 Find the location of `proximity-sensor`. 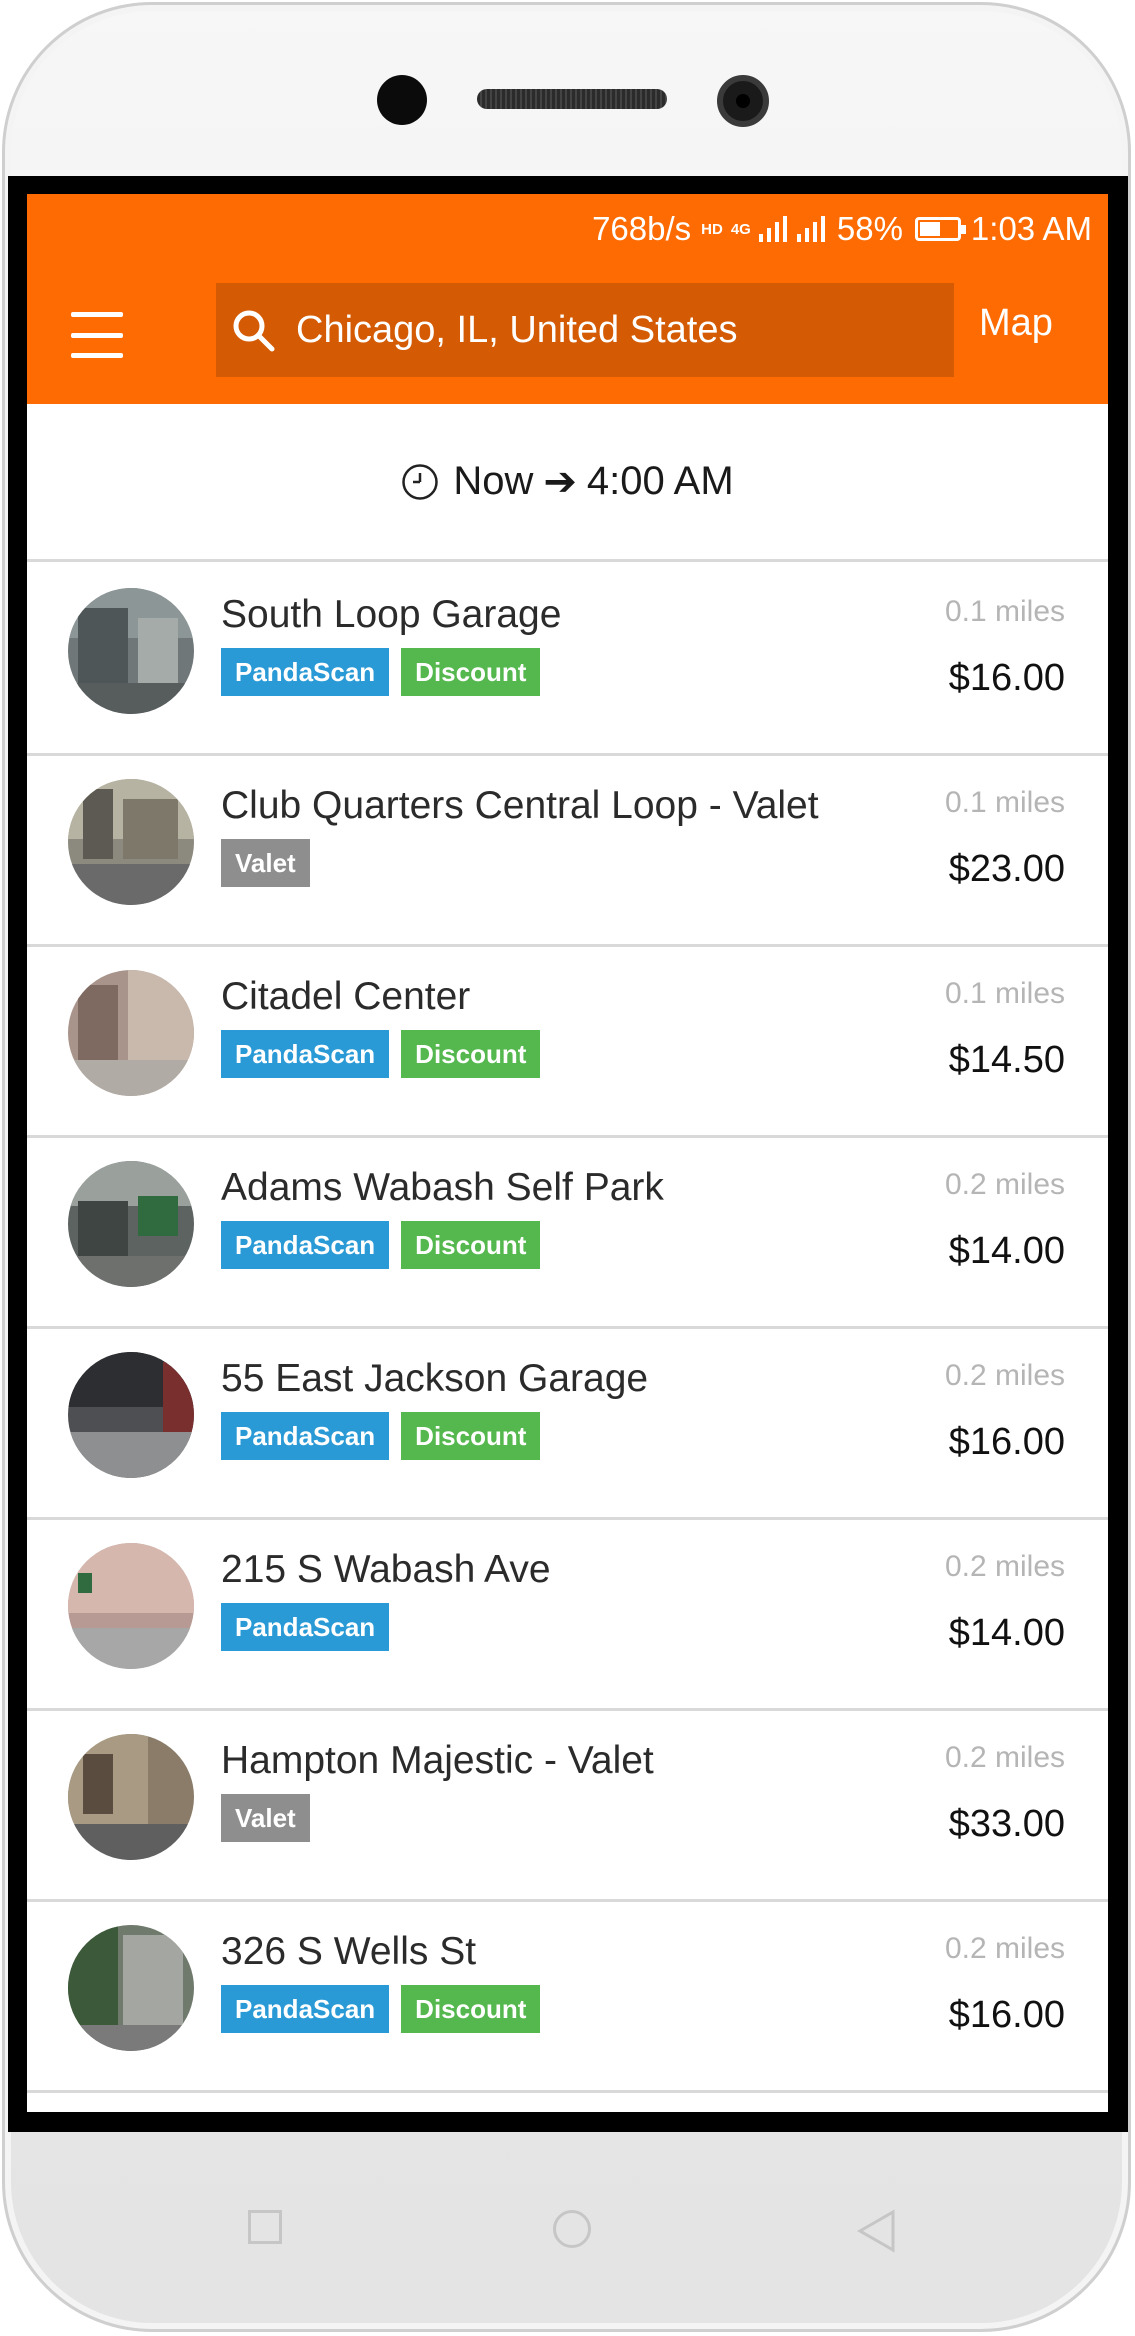

proximity-sensor is located at coordinates (402, 100).